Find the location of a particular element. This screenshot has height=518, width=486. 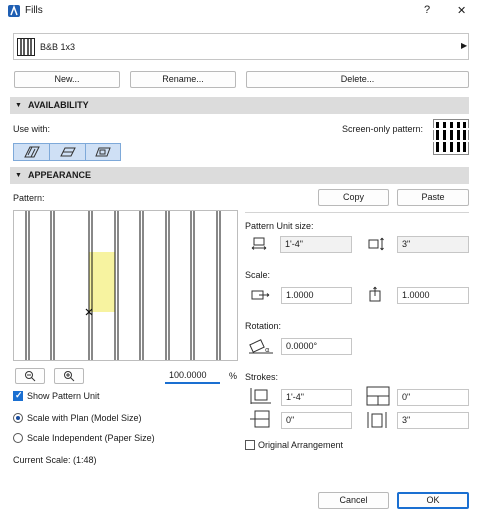

window-title: Fills is located at coordinates (34, 10).